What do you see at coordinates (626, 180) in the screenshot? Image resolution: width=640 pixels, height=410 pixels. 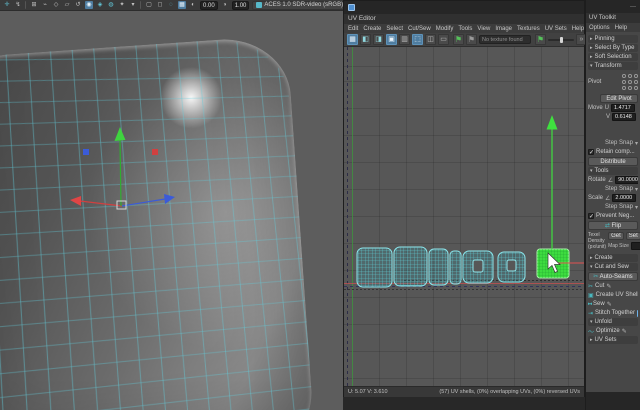 I see `rotate-field: 90.0000` at bounding box center [626, 180].